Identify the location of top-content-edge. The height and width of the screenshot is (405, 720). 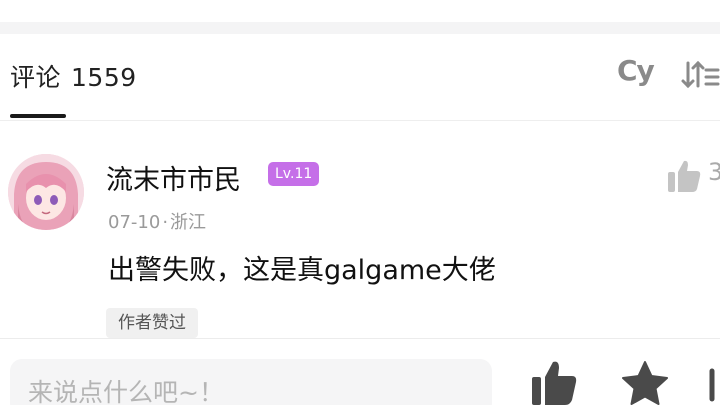
(360, 11).